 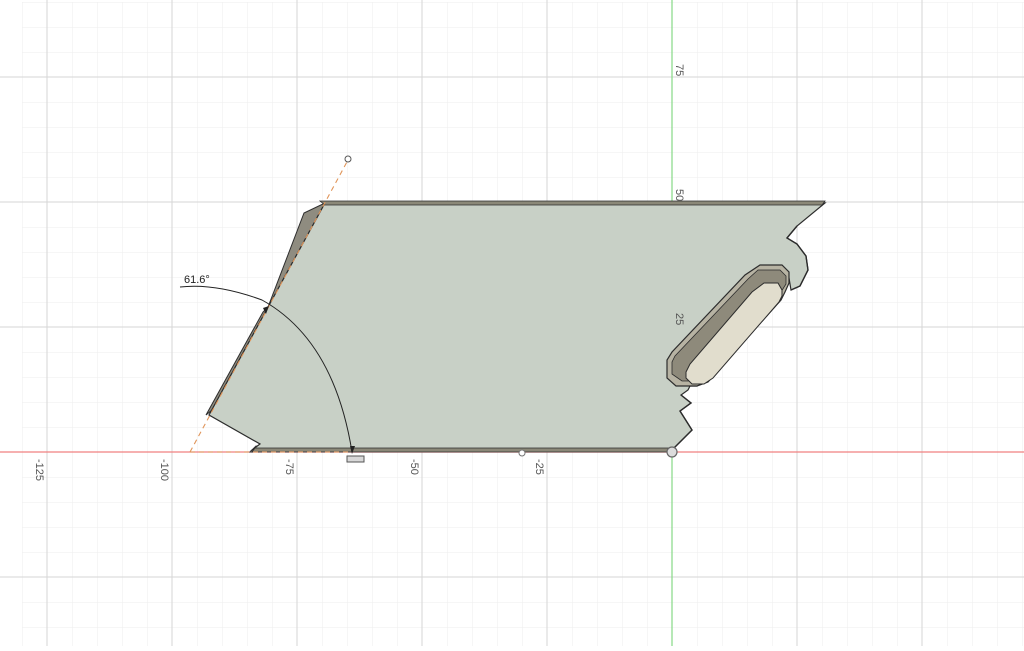 I want to click on x-tick-label: -25, so click(x=539, y=467).